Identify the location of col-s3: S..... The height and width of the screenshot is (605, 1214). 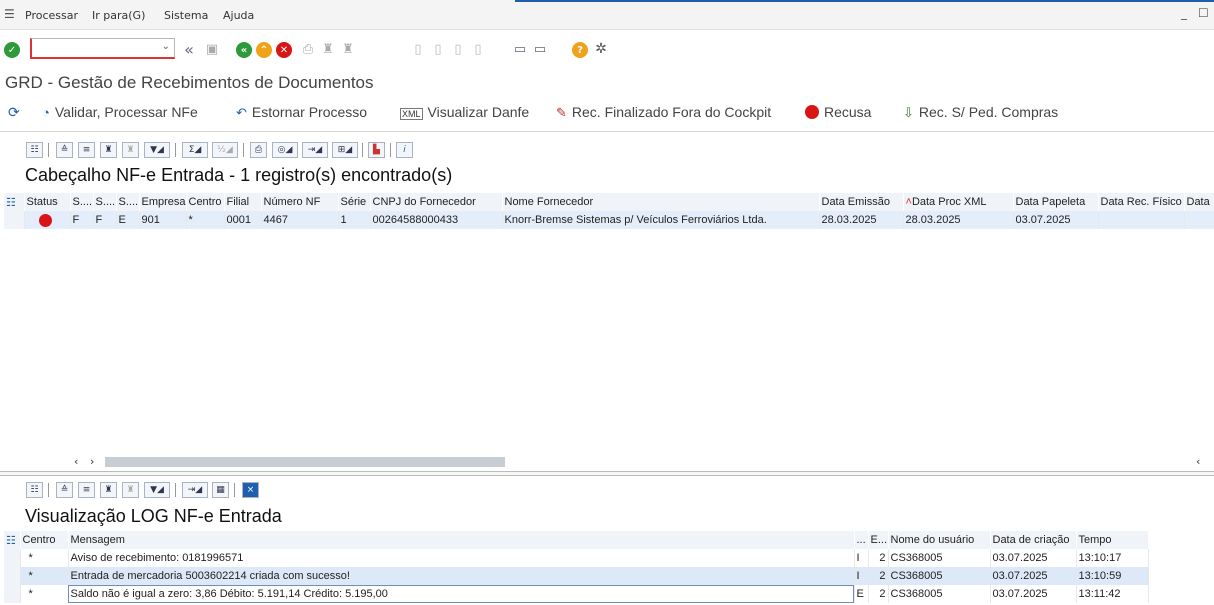
(128, 202).